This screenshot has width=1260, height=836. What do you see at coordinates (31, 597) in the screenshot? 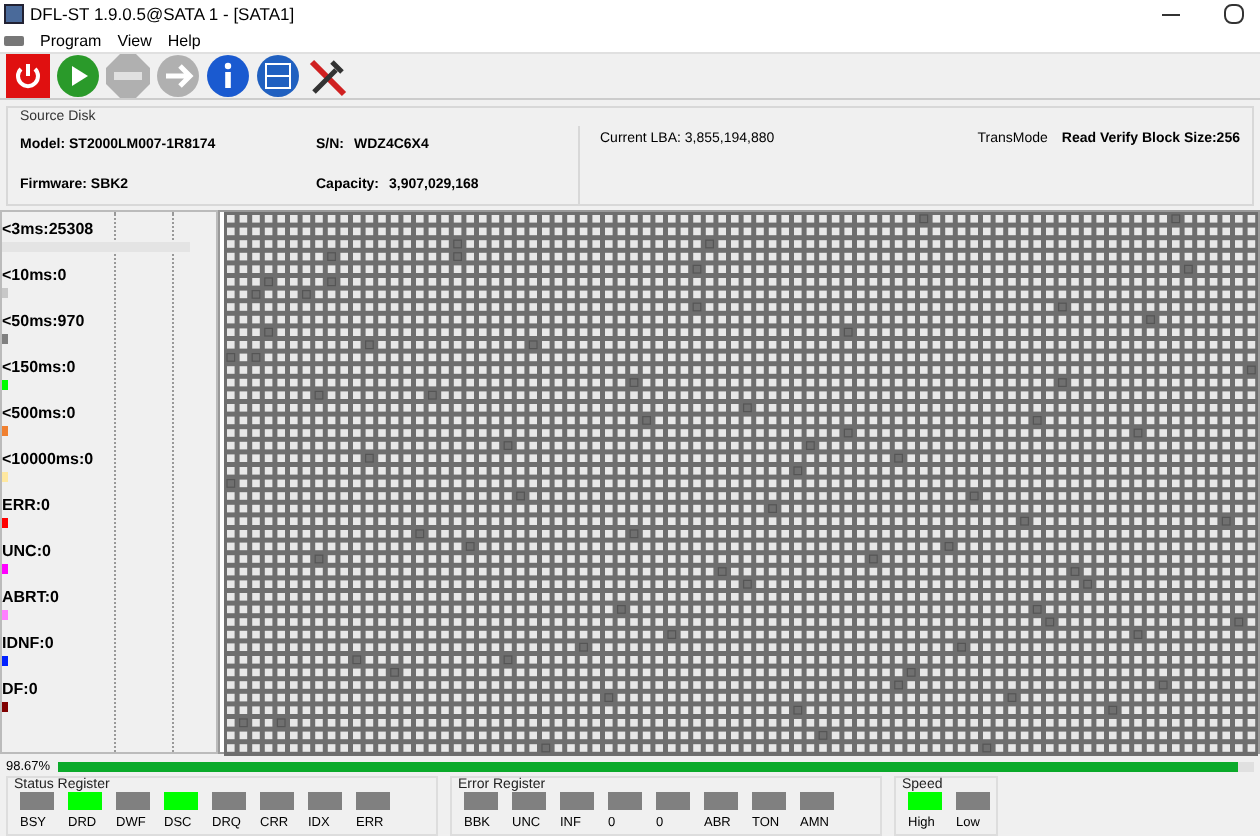
I see `legend-label: ABRT:0` at bounding box center [31, 597].